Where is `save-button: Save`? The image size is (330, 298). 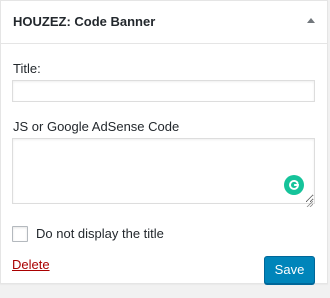
save-button: Save is located at coordinates (289, 270).